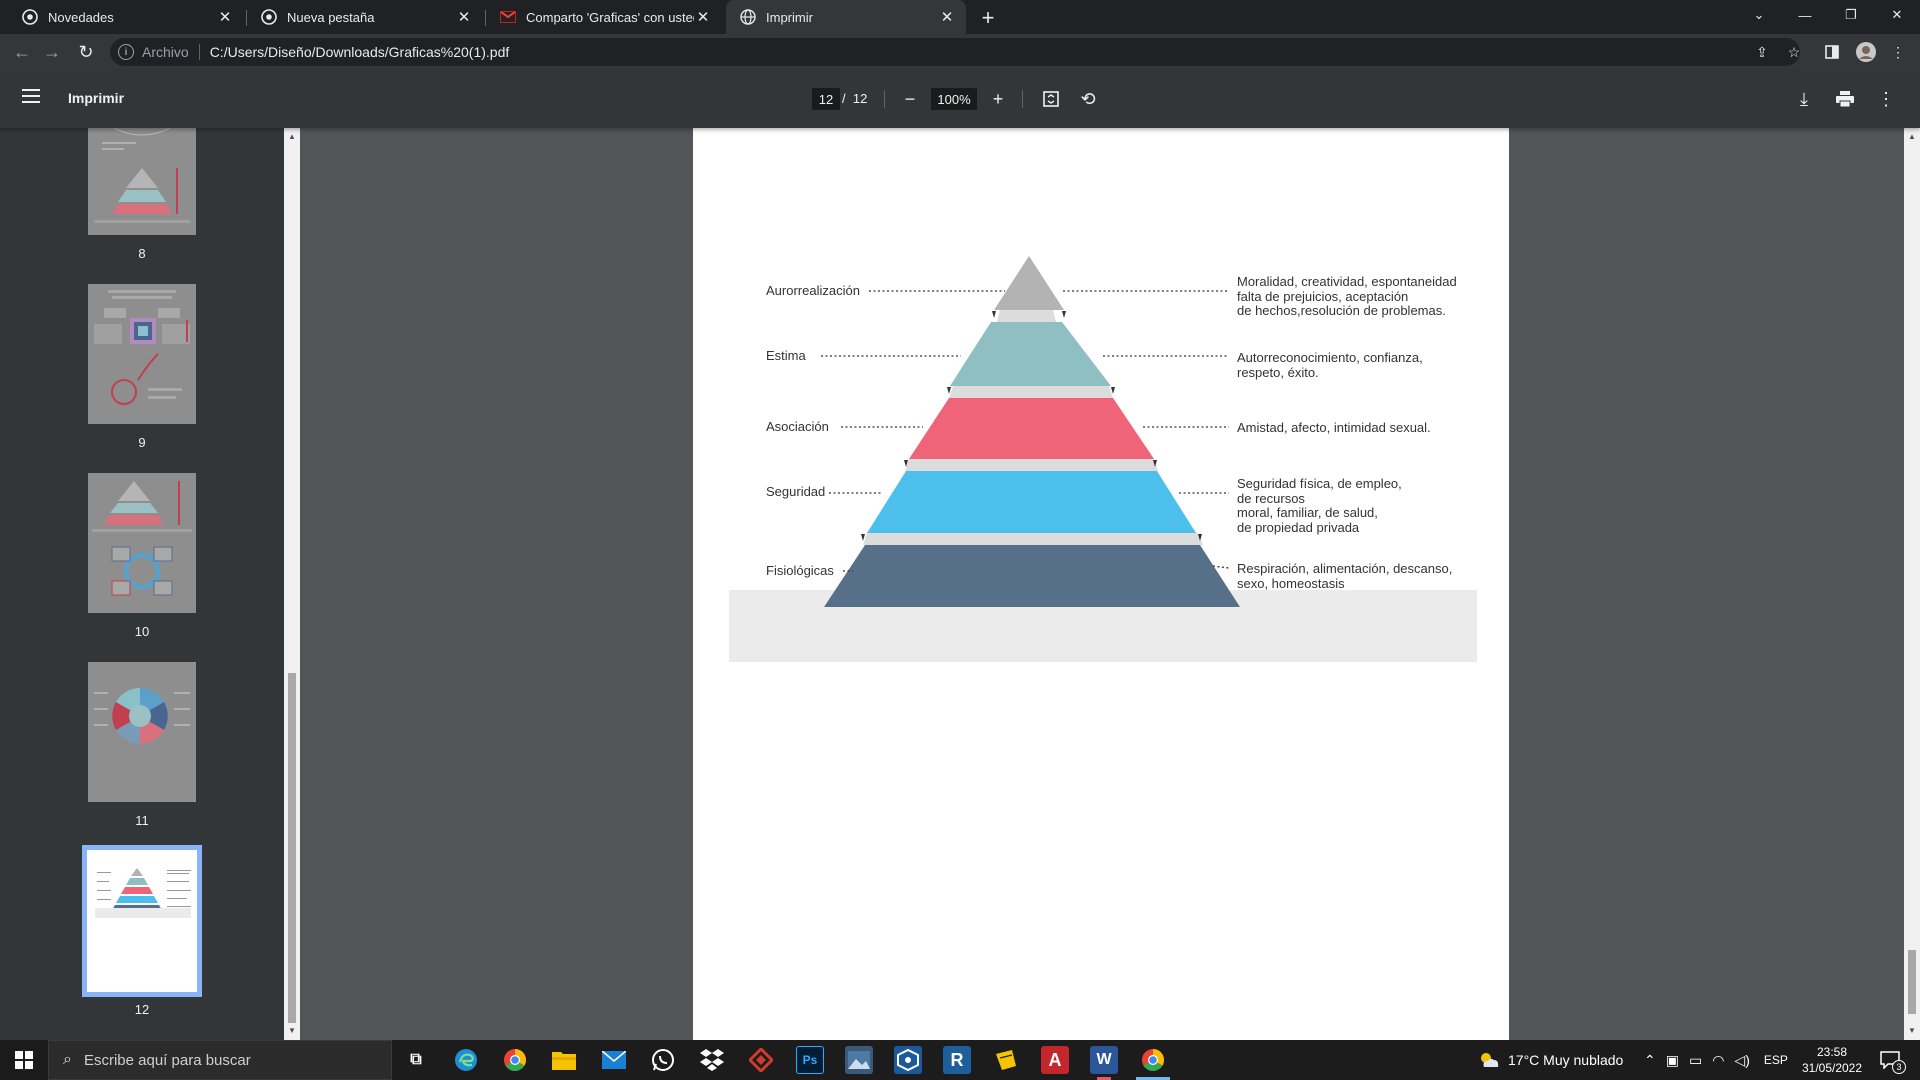 The height and width of the screenshot is (1080, 1920). I want to click on meet-now-icon: ▣, so click(1672, 1060).